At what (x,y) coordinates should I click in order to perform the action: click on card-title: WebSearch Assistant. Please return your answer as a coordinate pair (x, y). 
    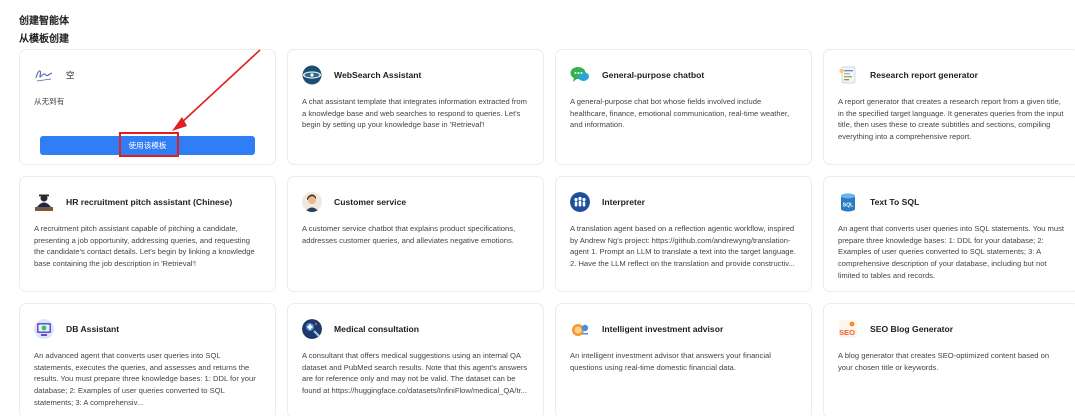
    Looking at the image, I should click on (378, 75).